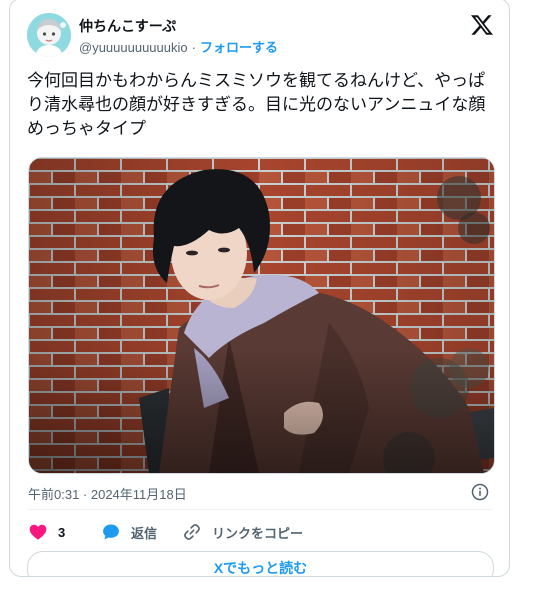  Describe the element at coordinates (192, 532) in the screenshot. I see `link-icon` at that location.